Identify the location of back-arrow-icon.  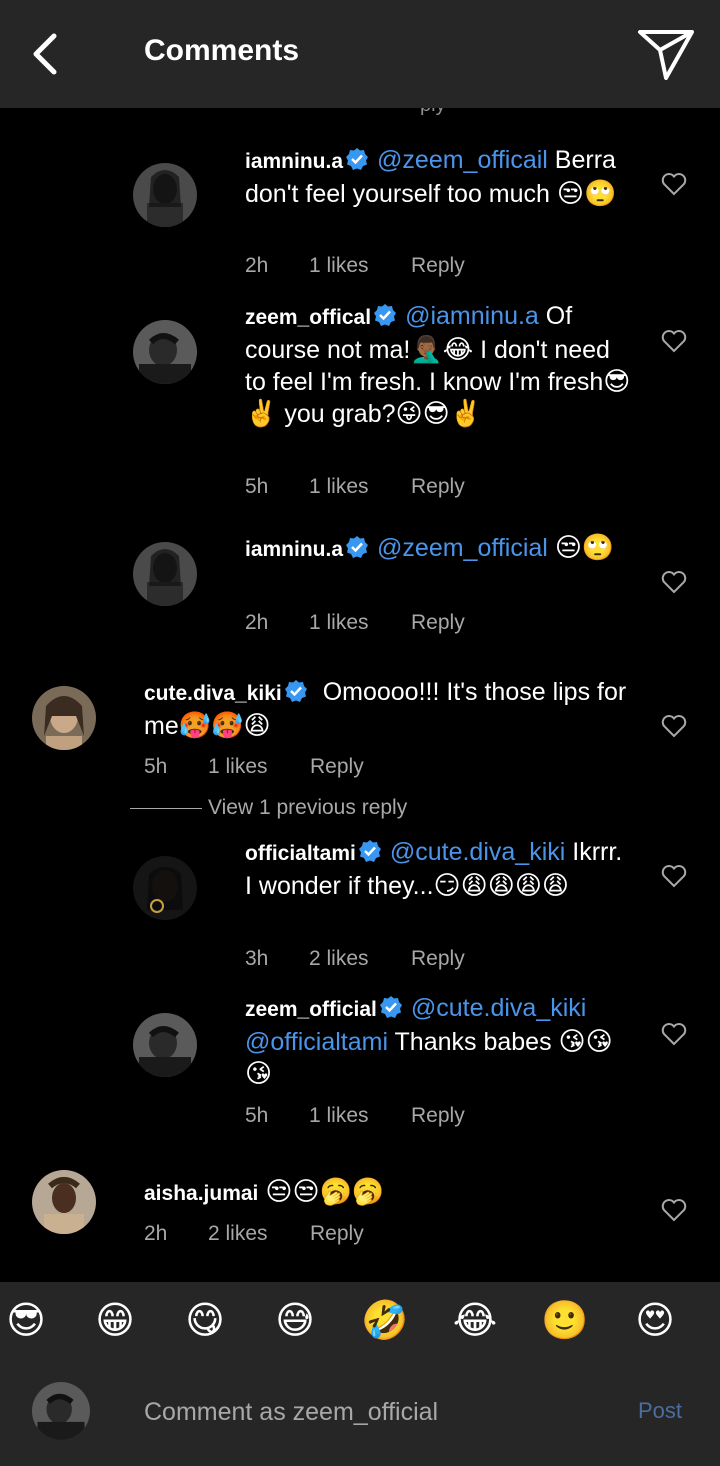
(46, 54).